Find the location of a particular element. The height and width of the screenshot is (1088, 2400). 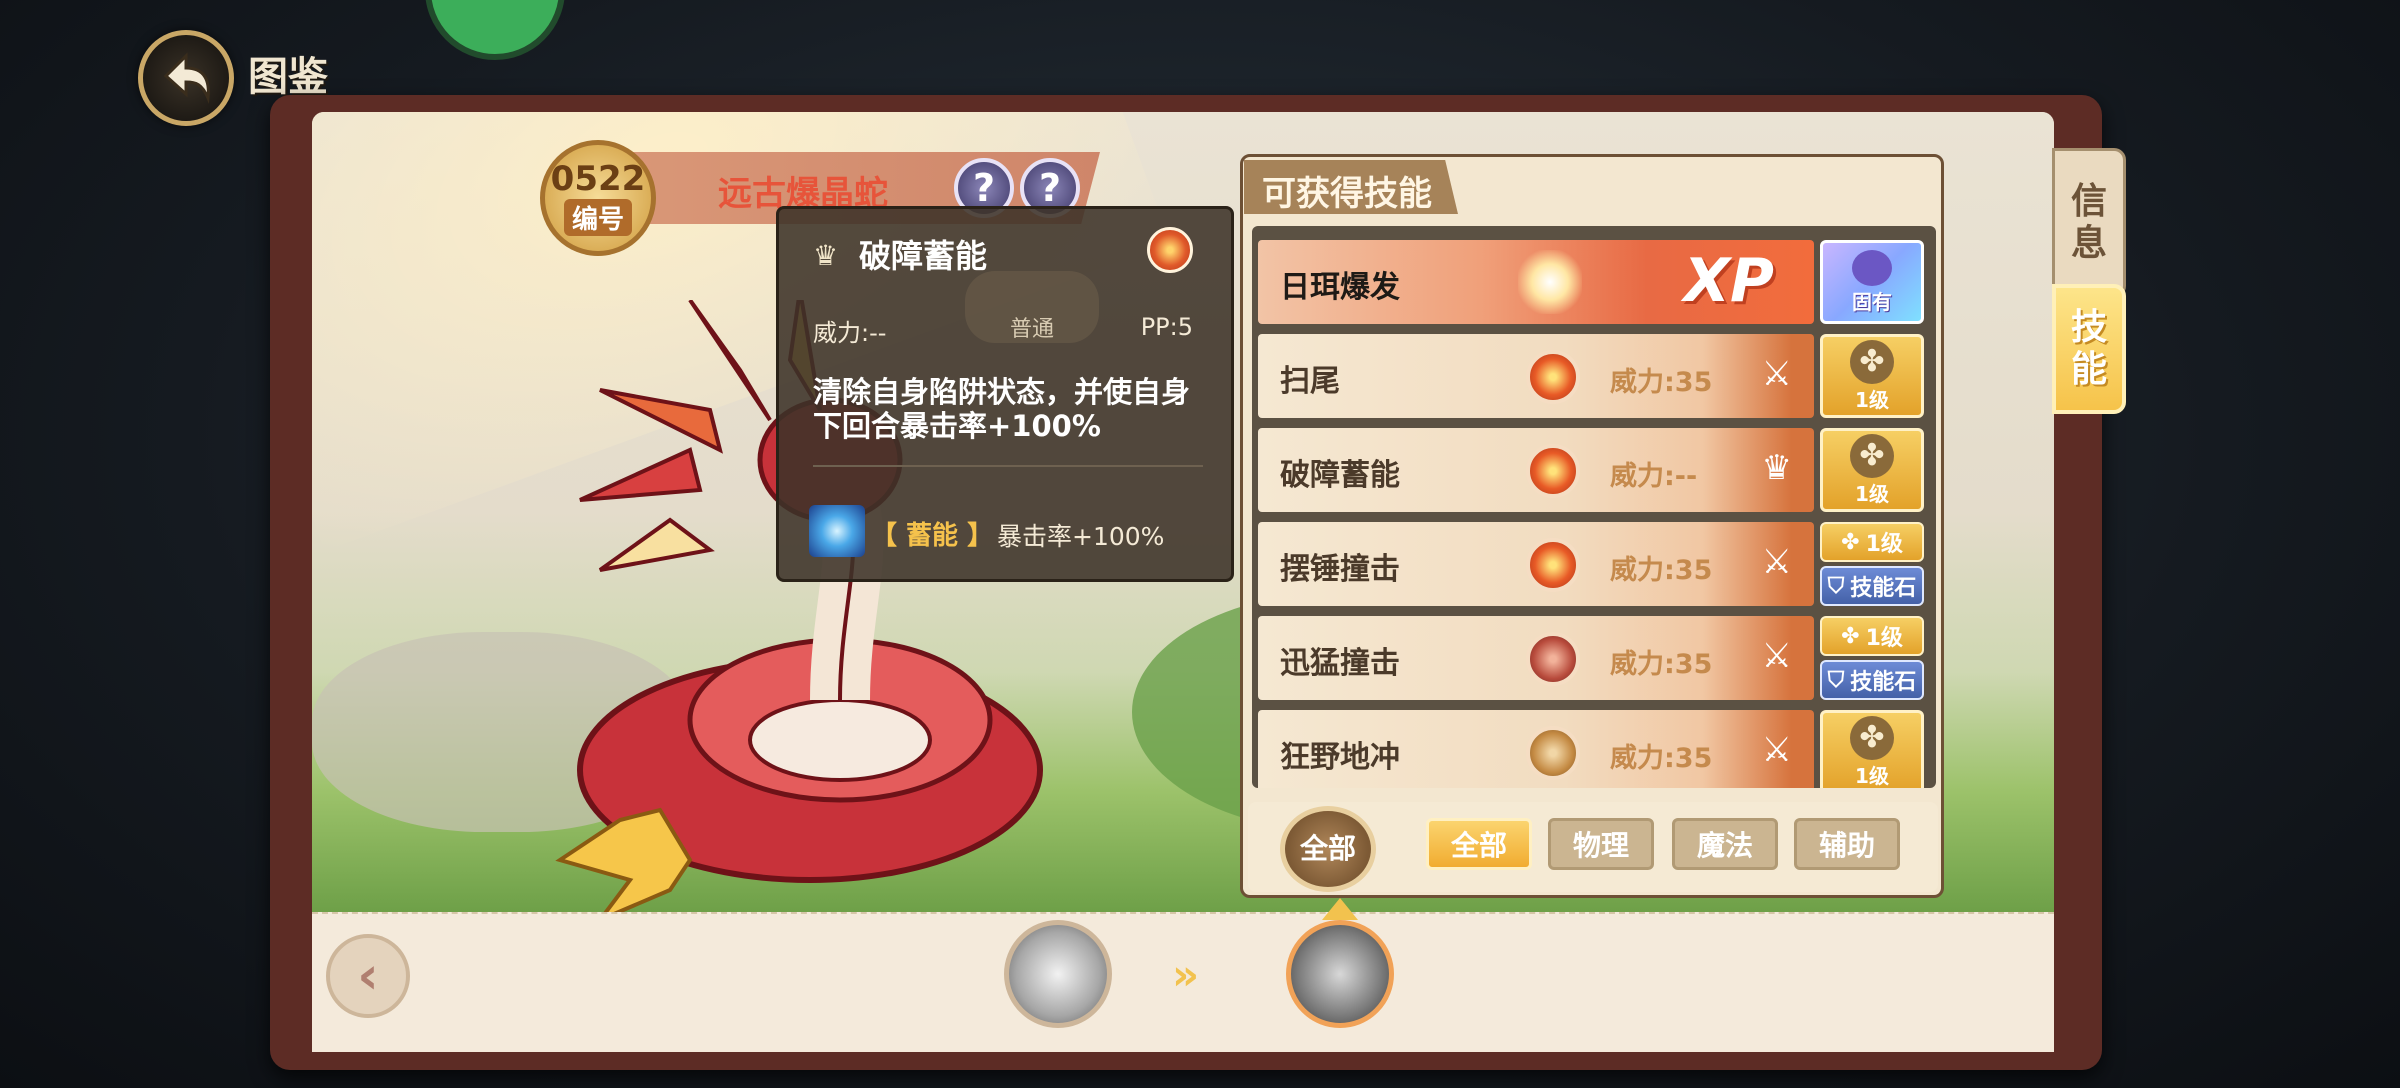

skill-row: 狂野地冲 威力:35 ⚔ ✤ 1级 is located at coordinates (1594, 749).